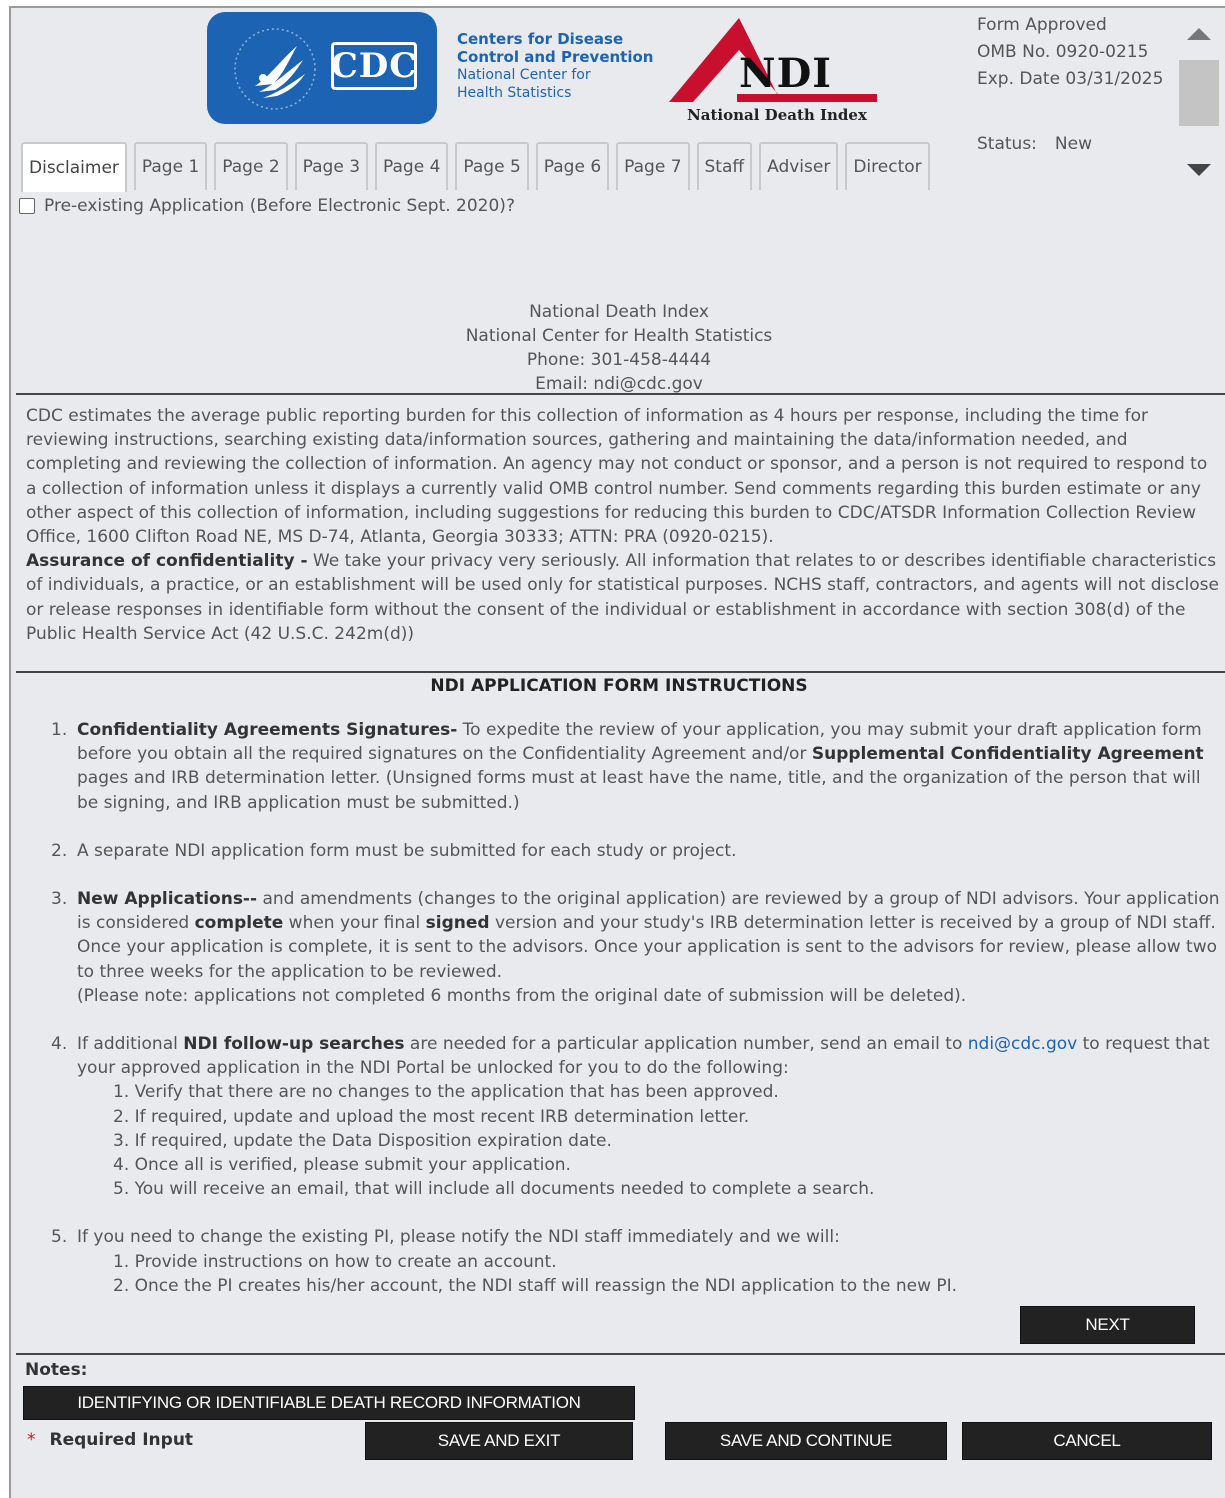 This screenshot has width=1225, height=1498. Describe the element at coordinates (59, 1044) in the screenshot. I see `item-number: 4.` at that location.